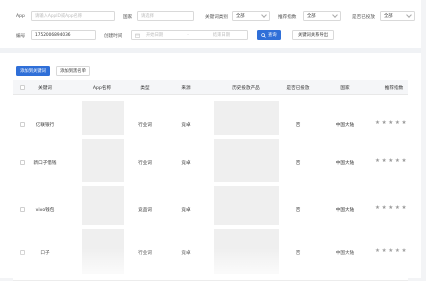  Describe the element at coordinates (22, 87) in the screenshot. I see `select-all-checkbox` at that location.